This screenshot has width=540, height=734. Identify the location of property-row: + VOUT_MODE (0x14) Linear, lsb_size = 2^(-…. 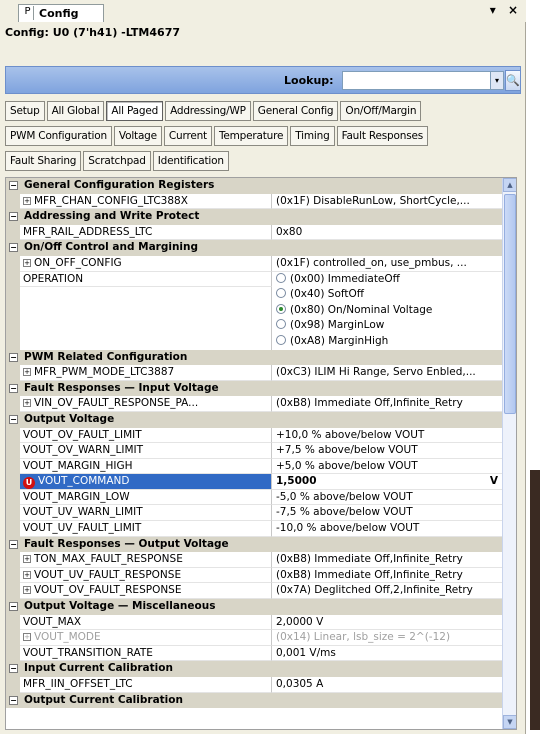
(254, 638).